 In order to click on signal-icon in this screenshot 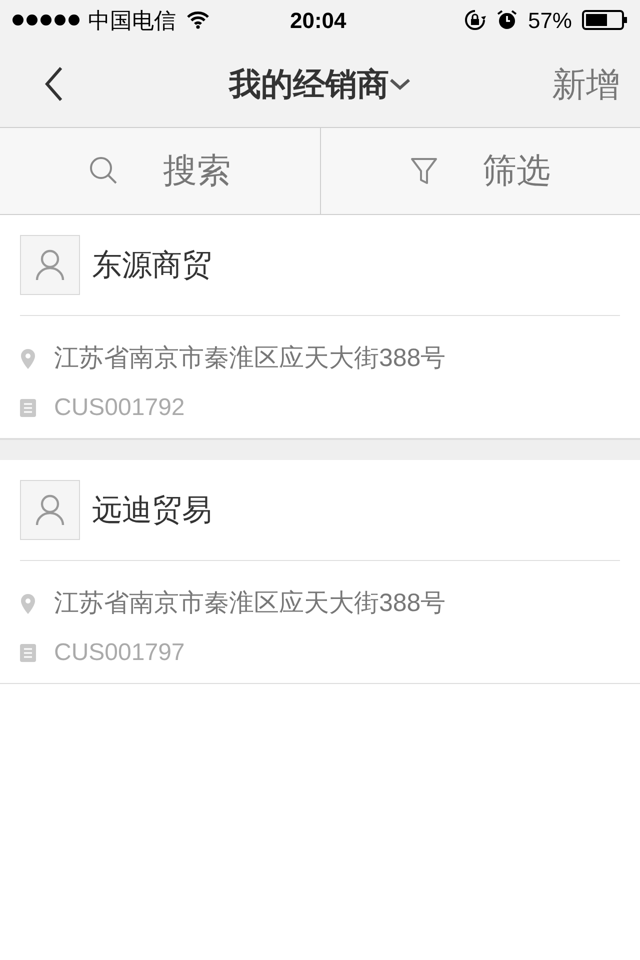, I will do `click(46, 20)`.